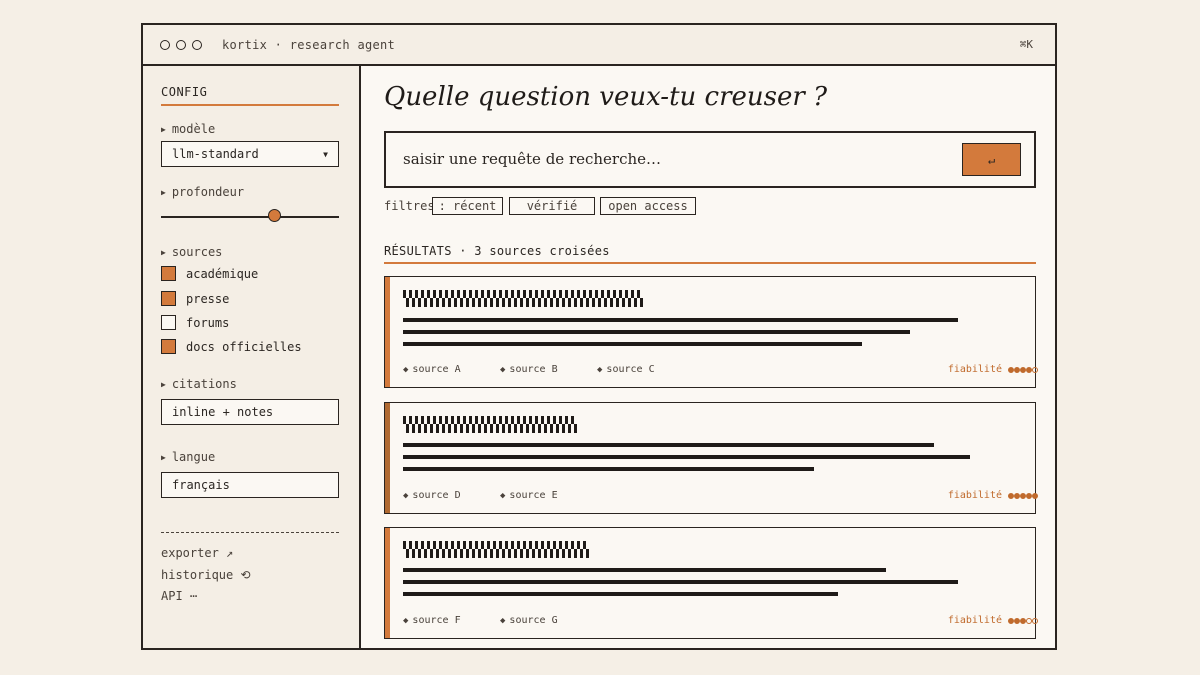 The image size is (1200, 675). I want to click on card-sources: ◆ source F ◆ source G, so click(500, 620).